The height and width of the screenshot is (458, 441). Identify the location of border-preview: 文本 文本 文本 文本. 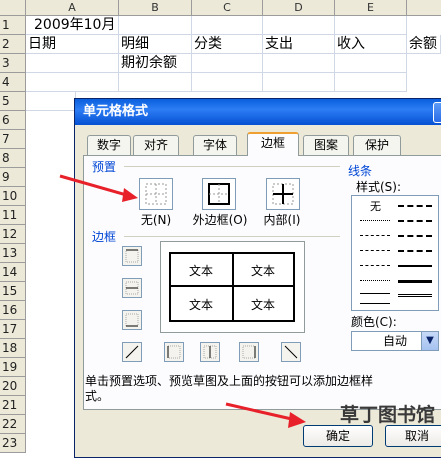
(232, 287).